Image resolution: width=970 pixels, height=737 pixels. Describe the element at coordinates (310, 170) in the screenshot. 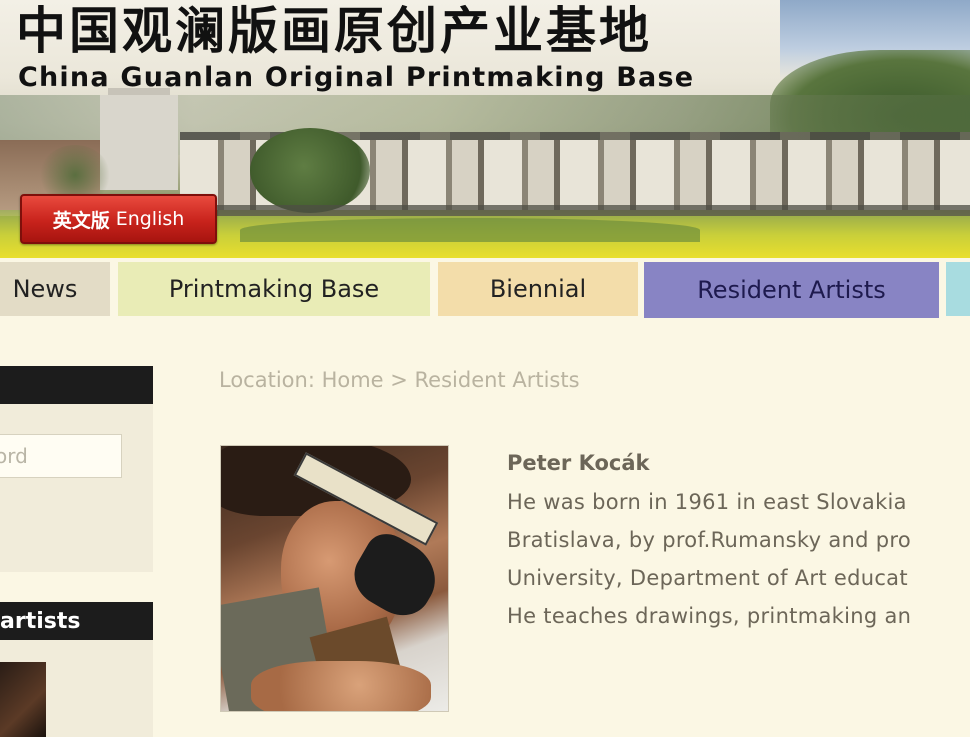

I see `tree` at that location.